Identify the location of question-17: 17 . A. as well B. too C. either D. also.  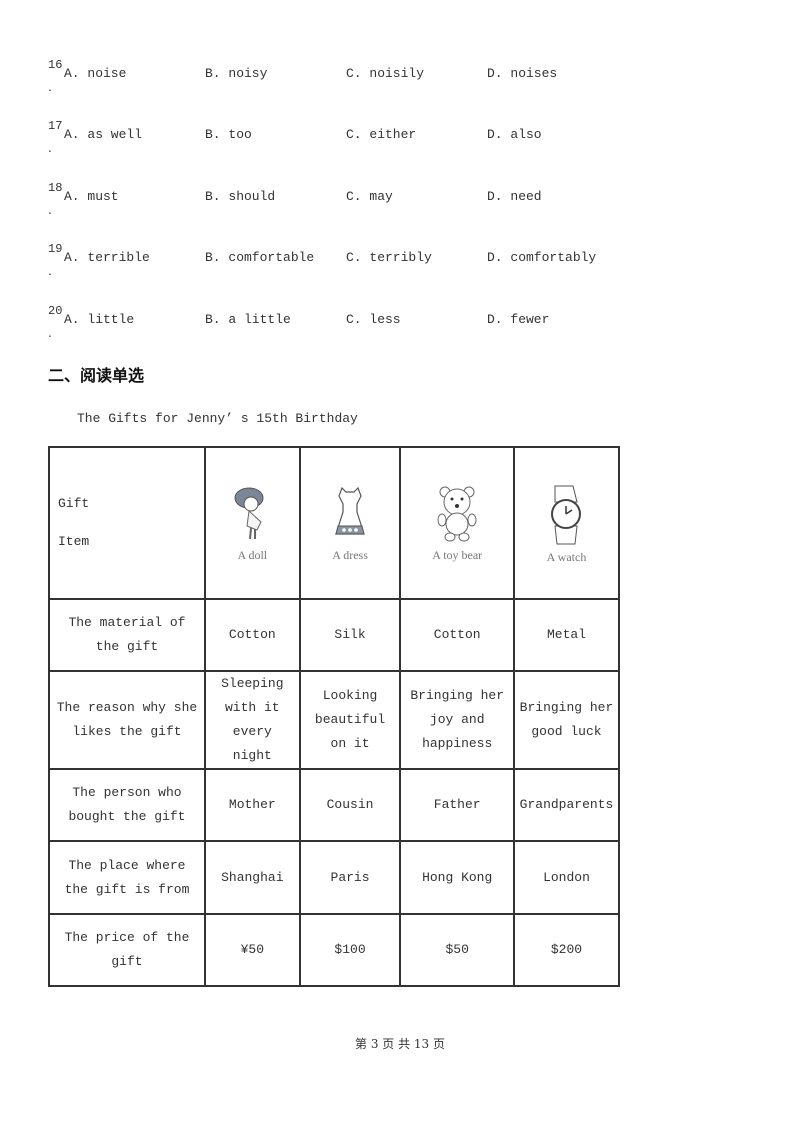
(358, 143).